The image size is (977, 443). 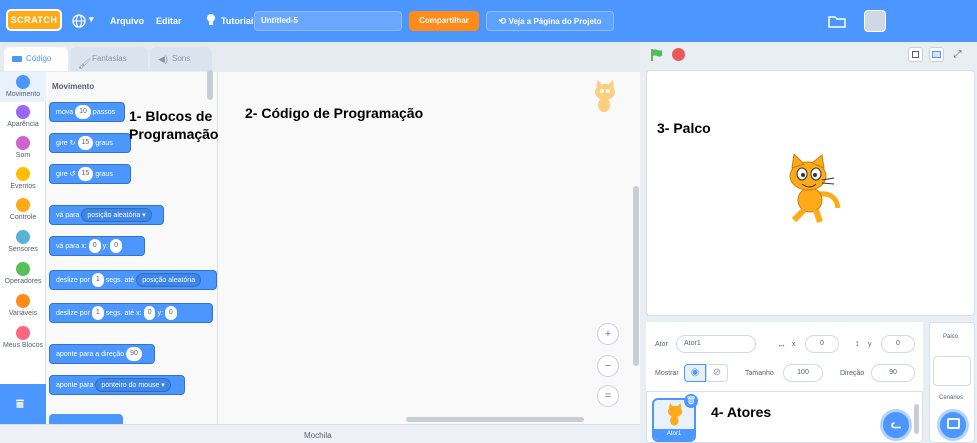 What do you see at coordinates (83, 112) in the screenshot?
I see `block-input: 10` at bounding box center [83, 112].